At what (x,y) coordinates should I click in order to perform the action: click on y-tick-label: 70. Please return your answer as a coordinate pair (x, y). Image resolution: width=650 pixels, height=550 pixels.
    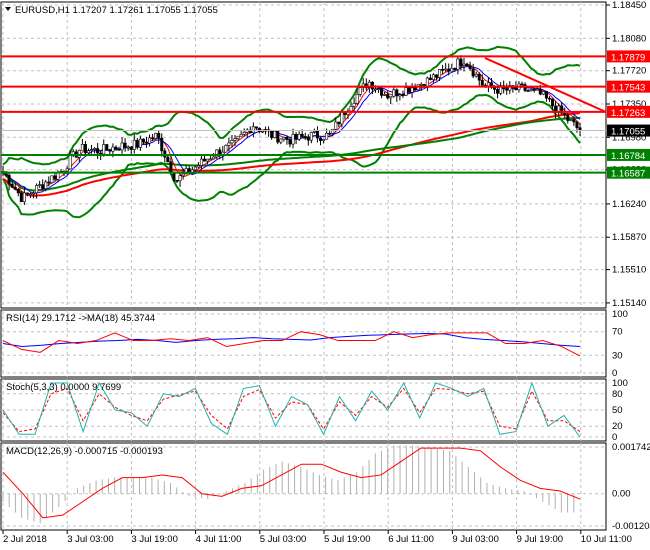
    Looking at the image, I should click on (617, 332).